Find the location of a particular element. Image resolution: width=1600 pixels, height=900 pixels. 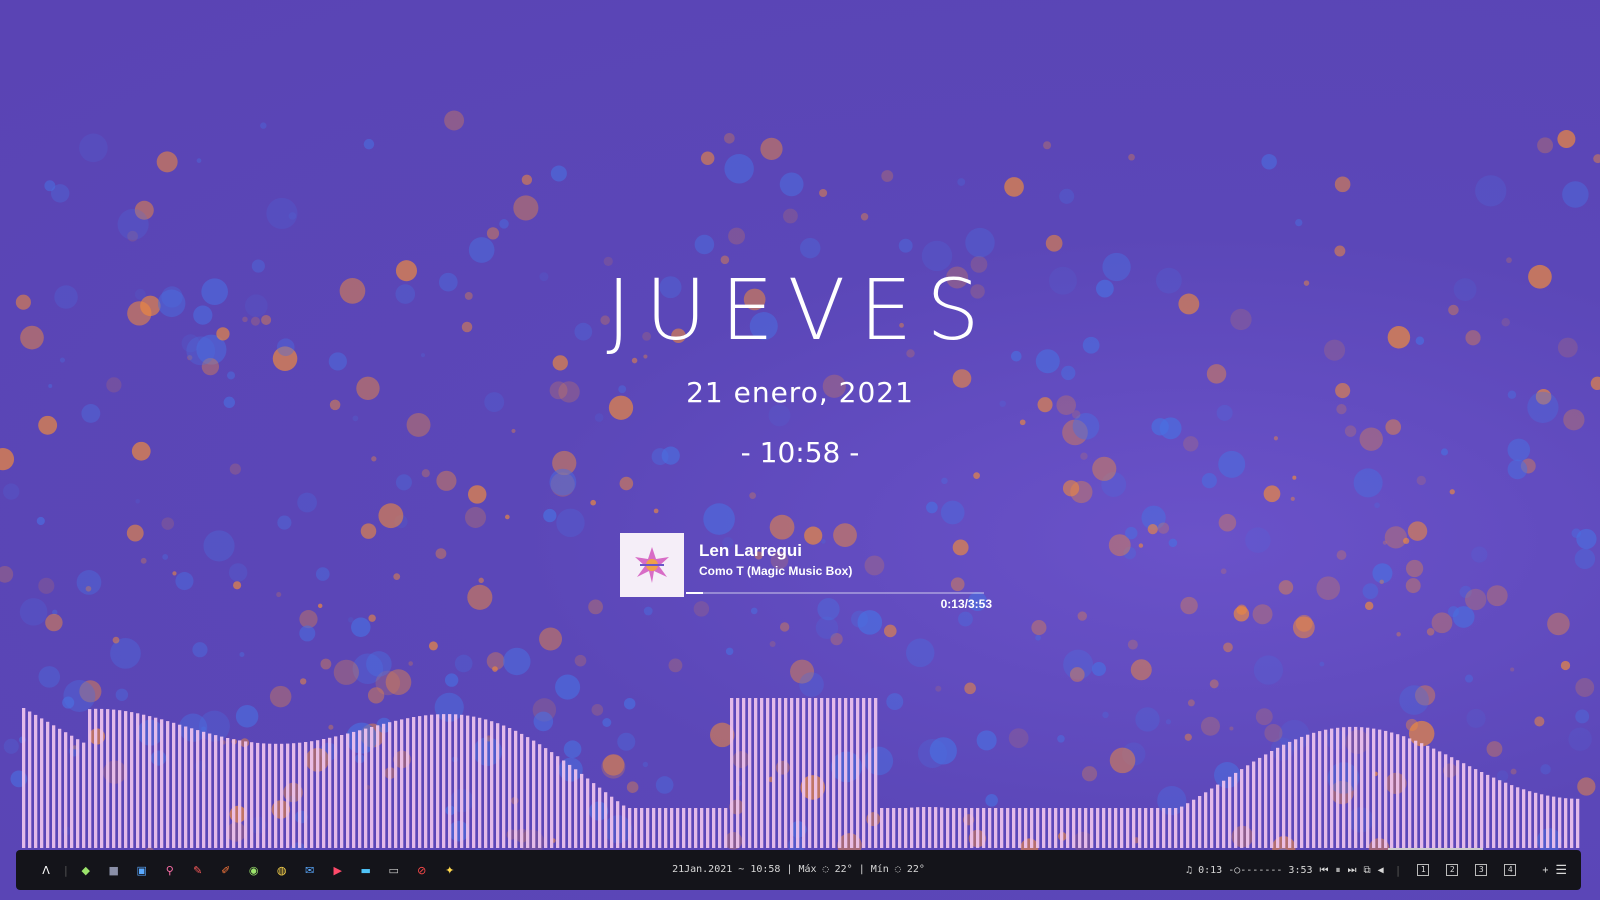

next-button: ⏭ is located at coordinates (1352, 870).